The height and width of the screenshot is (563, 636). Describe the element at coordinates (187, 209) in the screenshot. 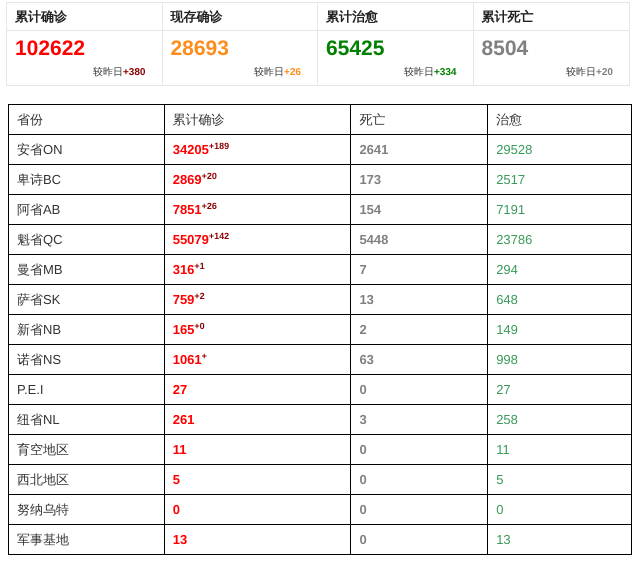

I see `confirmed-count: 7851` at that location.